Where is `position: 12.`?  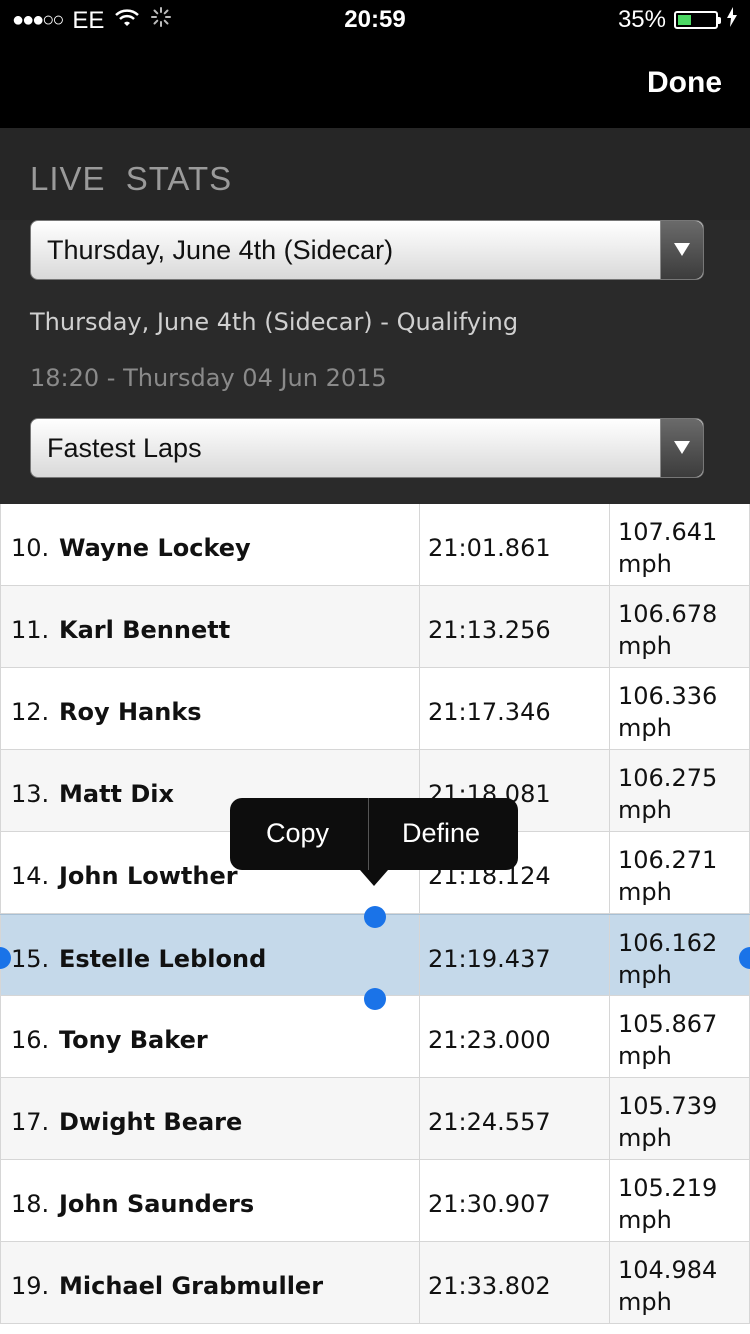
position: 12. is located at coordinates (30, 712).